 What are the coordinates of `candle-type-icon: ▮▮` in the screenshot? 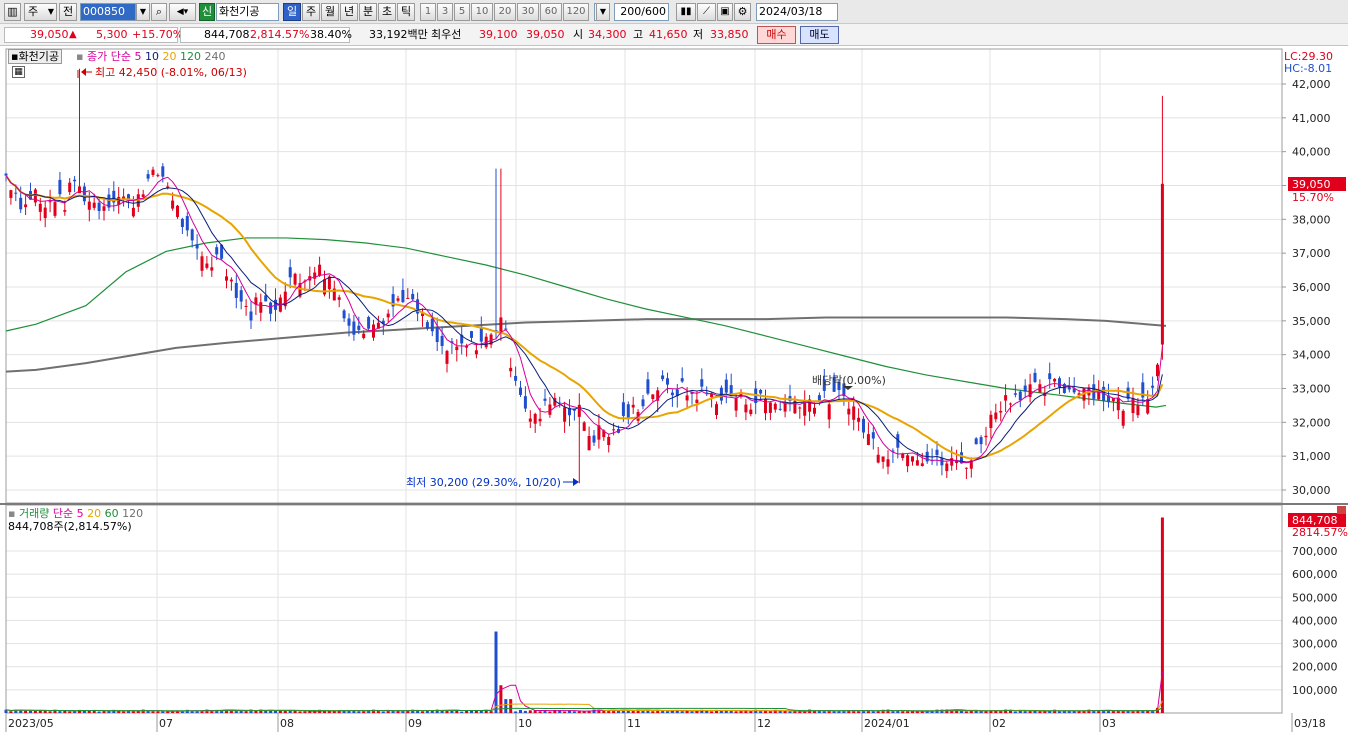 It's located at (686, 12).